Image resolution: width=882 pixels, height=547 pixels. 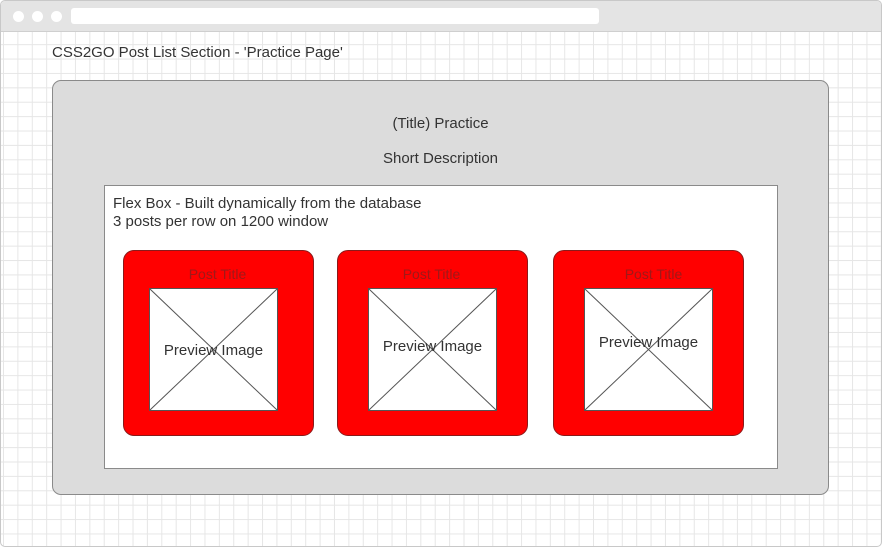 I want to click on section-description: Short Description, so click(x=440, y=158).